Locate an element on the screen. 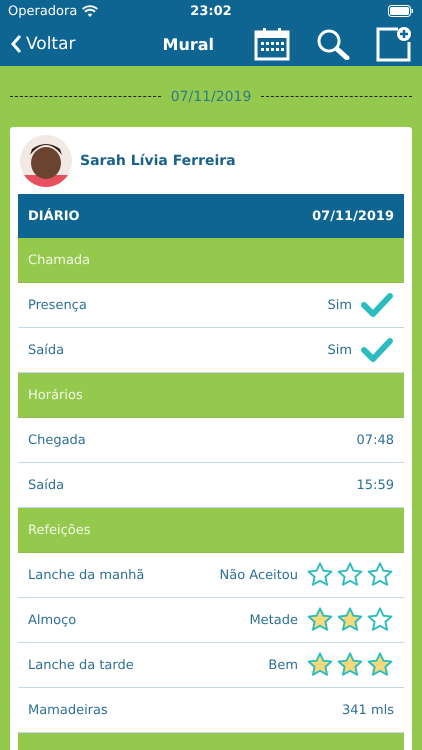  status-time: 23:02 is located at coordinates (211, 11).